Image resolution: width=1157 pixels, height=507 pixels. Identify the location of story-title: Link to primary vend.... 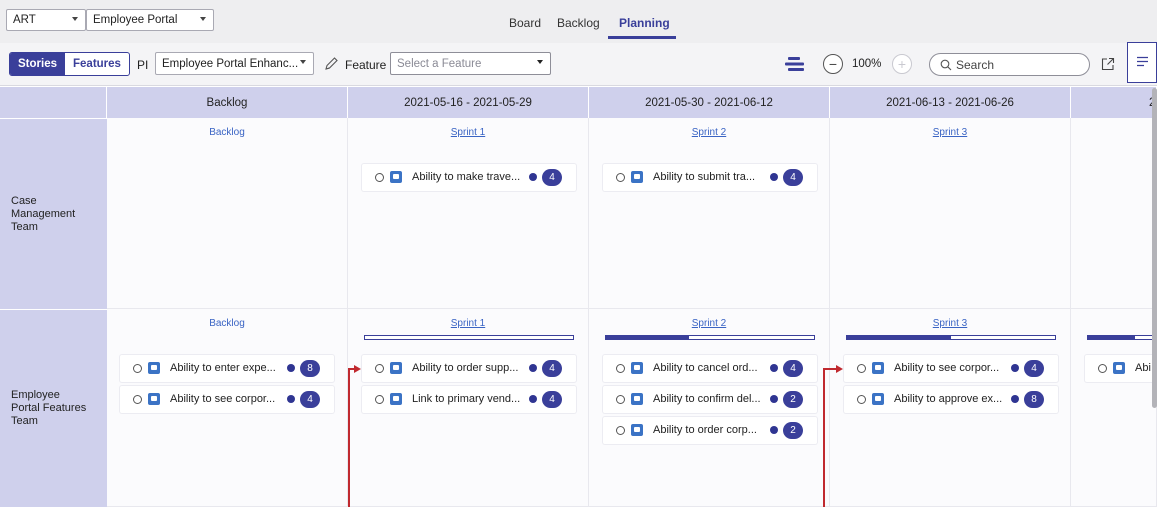
(466, 399).